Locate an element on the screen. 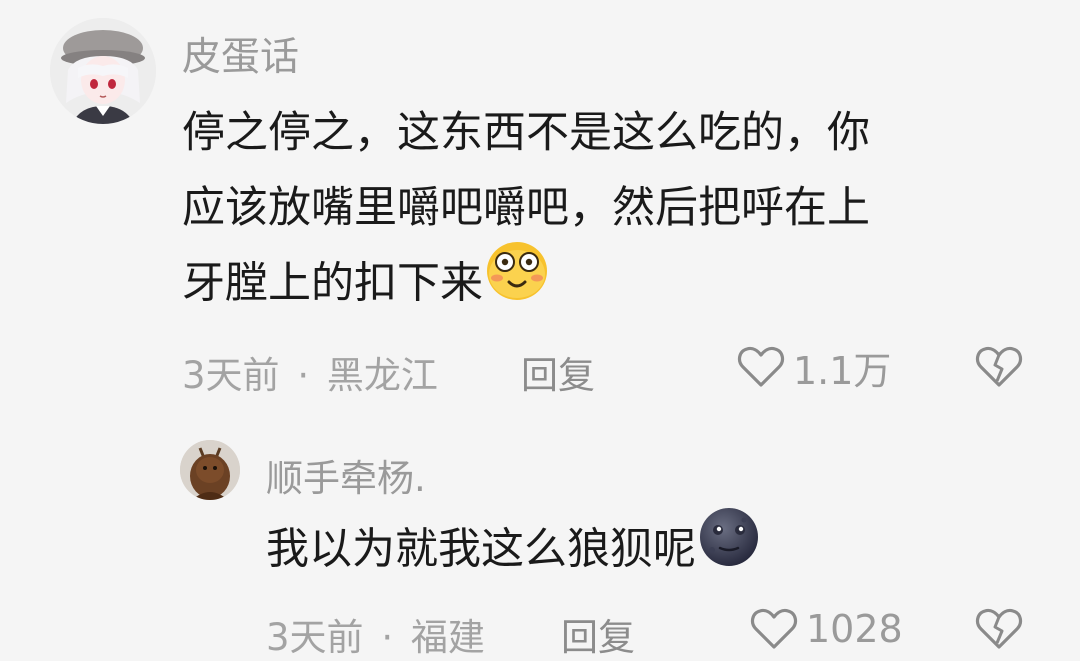  doll-avatar-image is located at coordinates (210, 470).